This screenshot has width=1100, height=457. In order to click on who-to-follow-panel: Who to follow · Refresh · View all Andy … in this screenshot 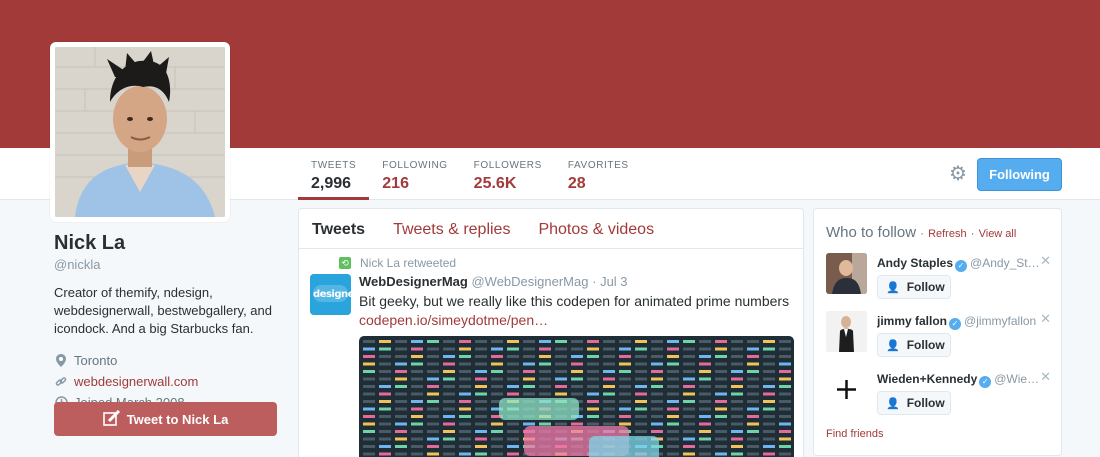, I will do `click(937, 332)`.